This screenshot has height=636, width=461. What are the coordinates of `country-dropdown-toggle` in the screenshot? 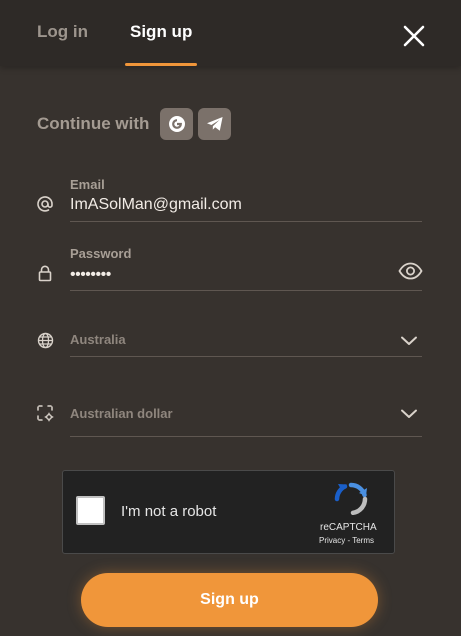 It's located at (409, 340).